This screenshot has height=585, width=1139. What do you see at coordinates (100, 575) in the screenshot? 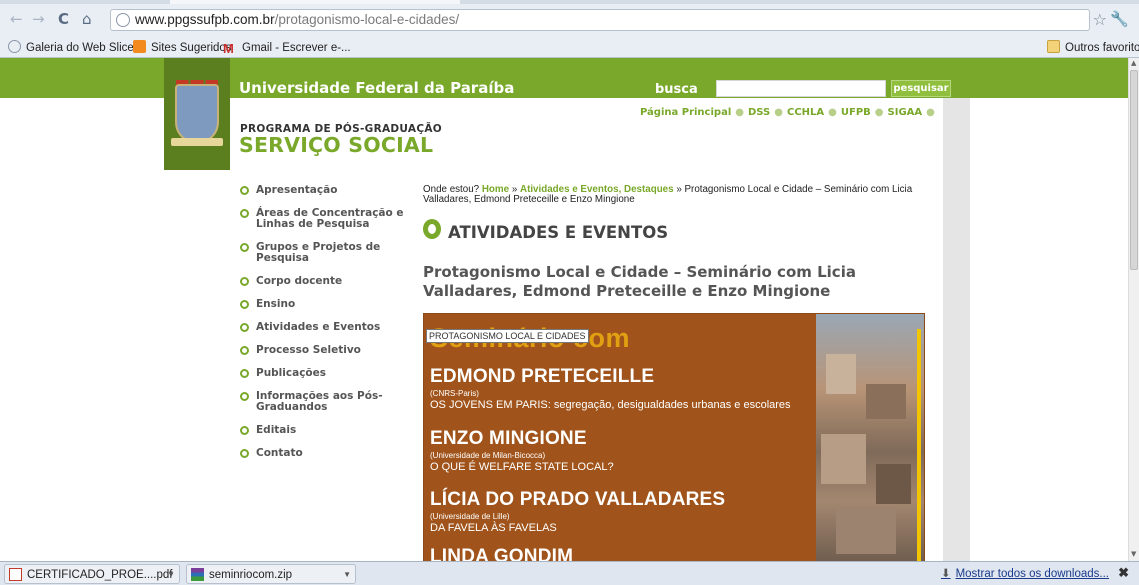
I see `download-filename: CERTIFICADO_PROE....pdf` at bounding box center [100, 575].